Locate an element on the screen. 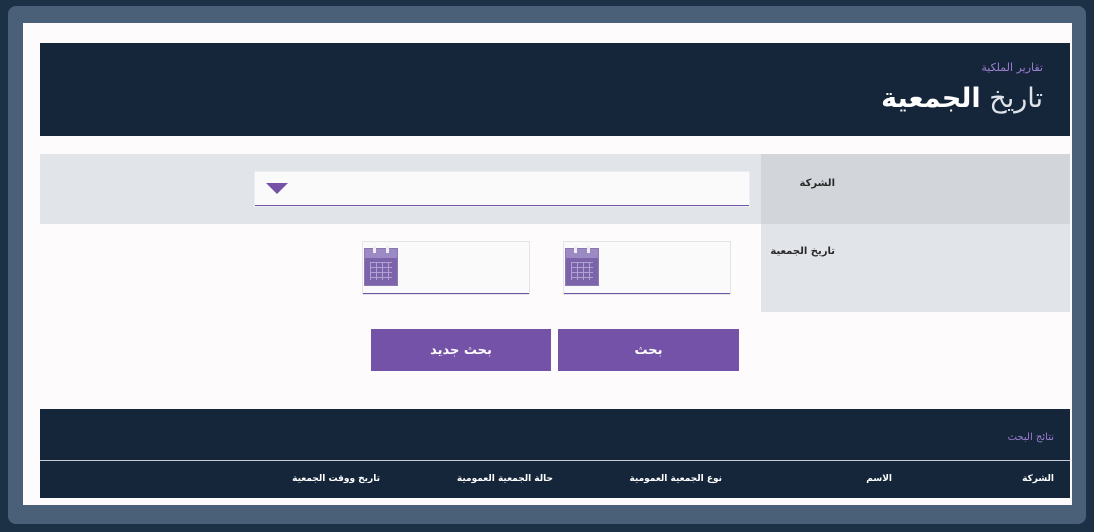  company-label: الشركة is located at coordinates (817, 183).